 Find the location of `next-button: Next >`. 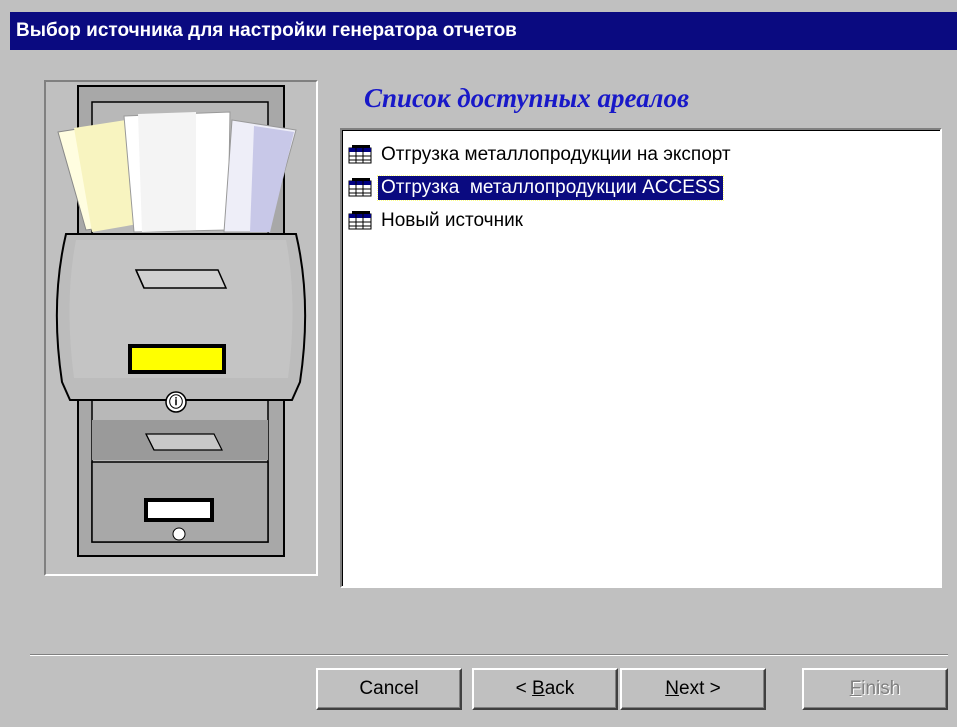

next-button: Next > is located at coordinates (693, 689).